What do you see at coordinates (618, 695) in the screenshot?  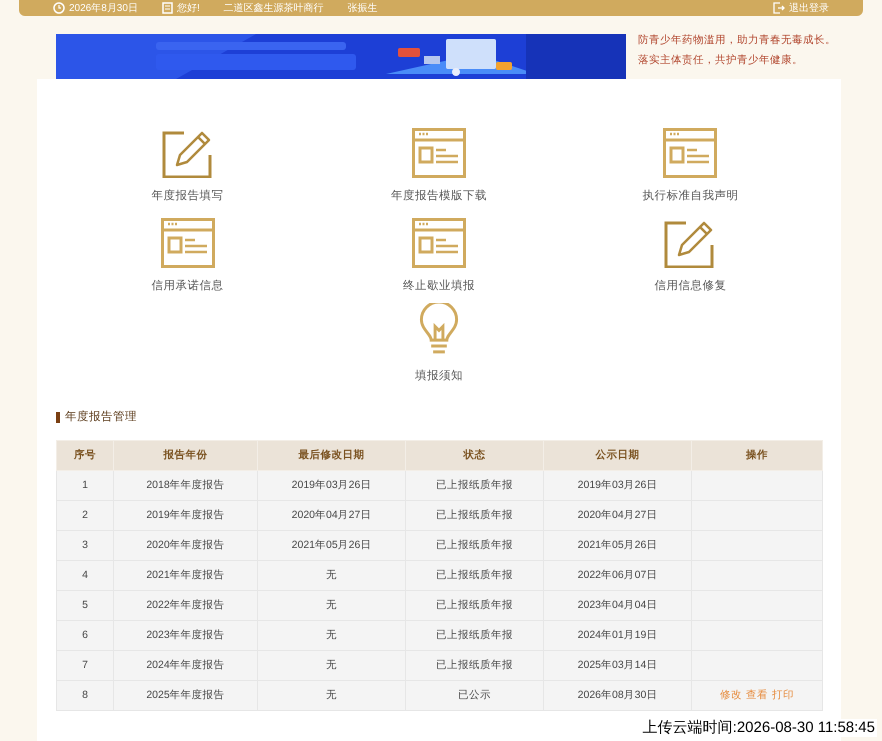 I see `table-cell: 2026年08月30日` at bounding box center [618, 695].